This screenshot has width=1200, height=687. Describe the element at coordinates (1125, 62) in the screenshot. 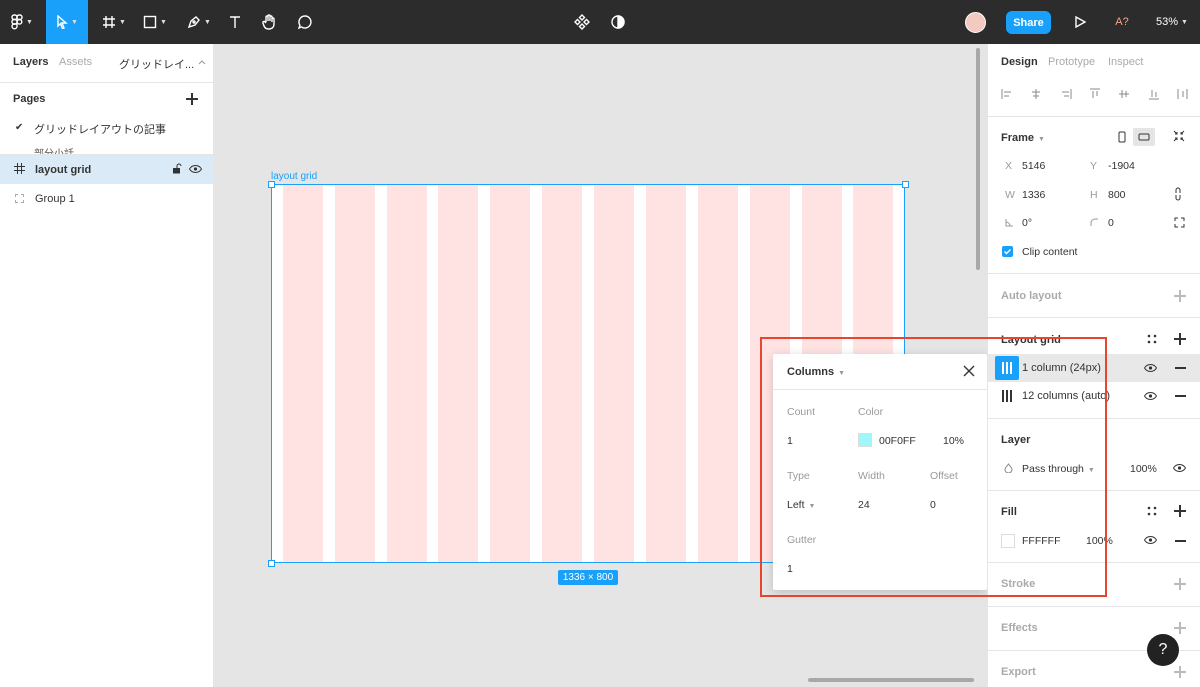

I see `tab-inspect: Inspect` at that location.